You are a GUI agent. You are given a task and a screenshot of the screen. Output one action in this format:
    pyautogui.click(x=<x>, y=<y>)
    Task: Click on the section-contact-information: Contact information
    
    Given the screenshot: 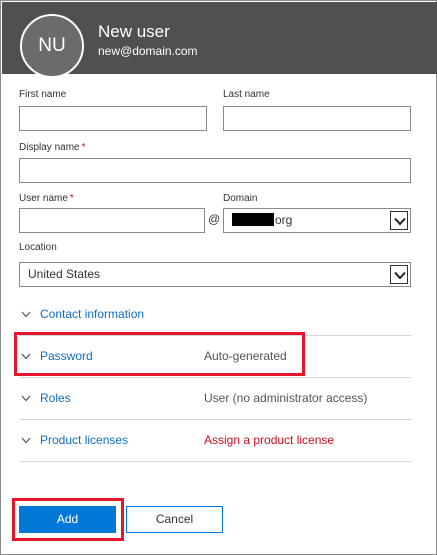 What is the action you would take?
    pyautogui.click(x=215, y=315)
    